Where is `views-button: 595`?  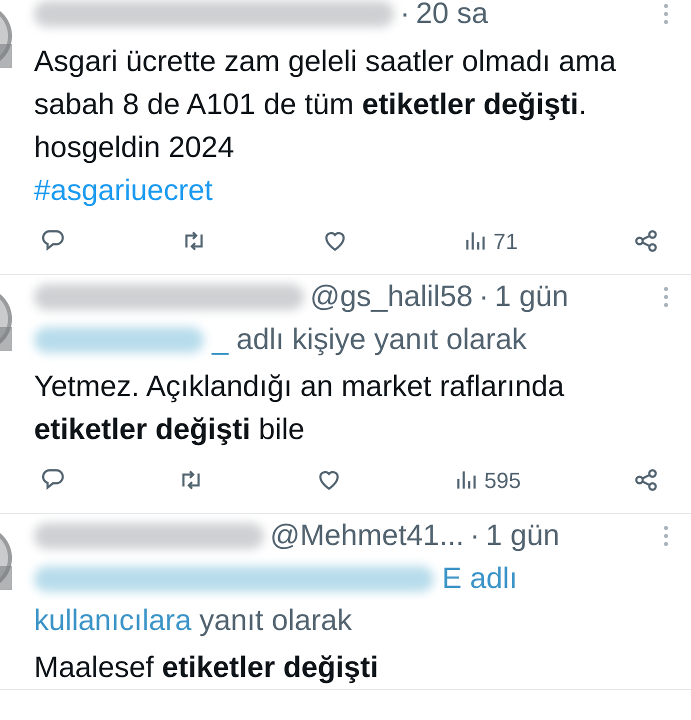
views-button: 595 is located at coordinates (487, 480).